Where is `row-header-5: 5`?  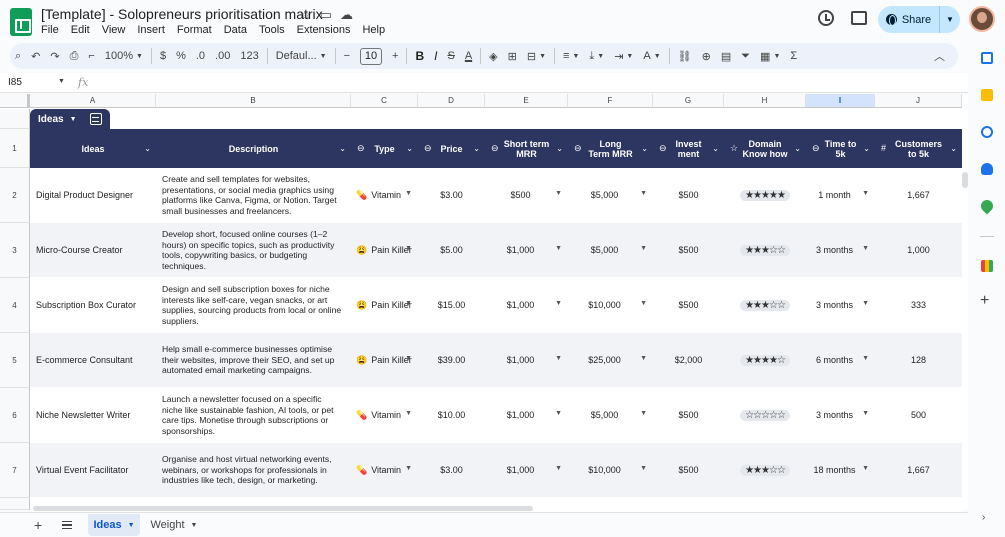
row-header-5: 5 is located at coordinates (15, 360).